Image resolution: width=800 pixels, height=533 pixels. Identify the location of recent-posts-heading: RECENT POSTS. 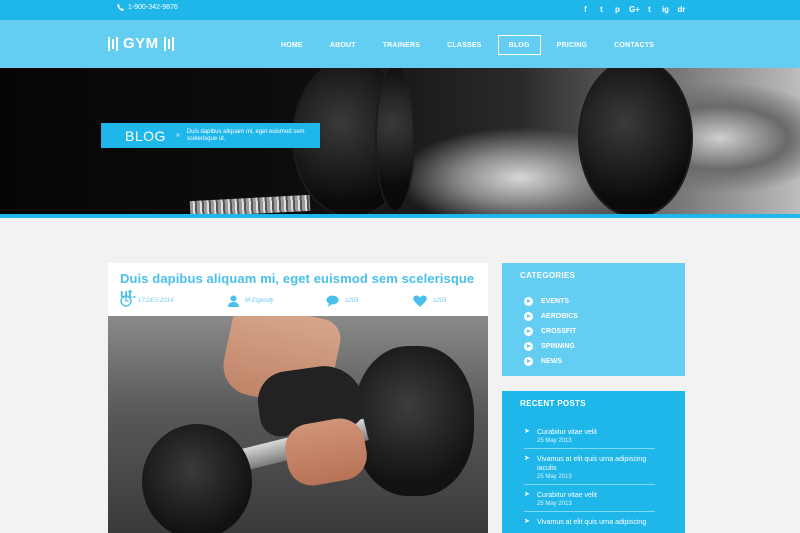
(553, 403).